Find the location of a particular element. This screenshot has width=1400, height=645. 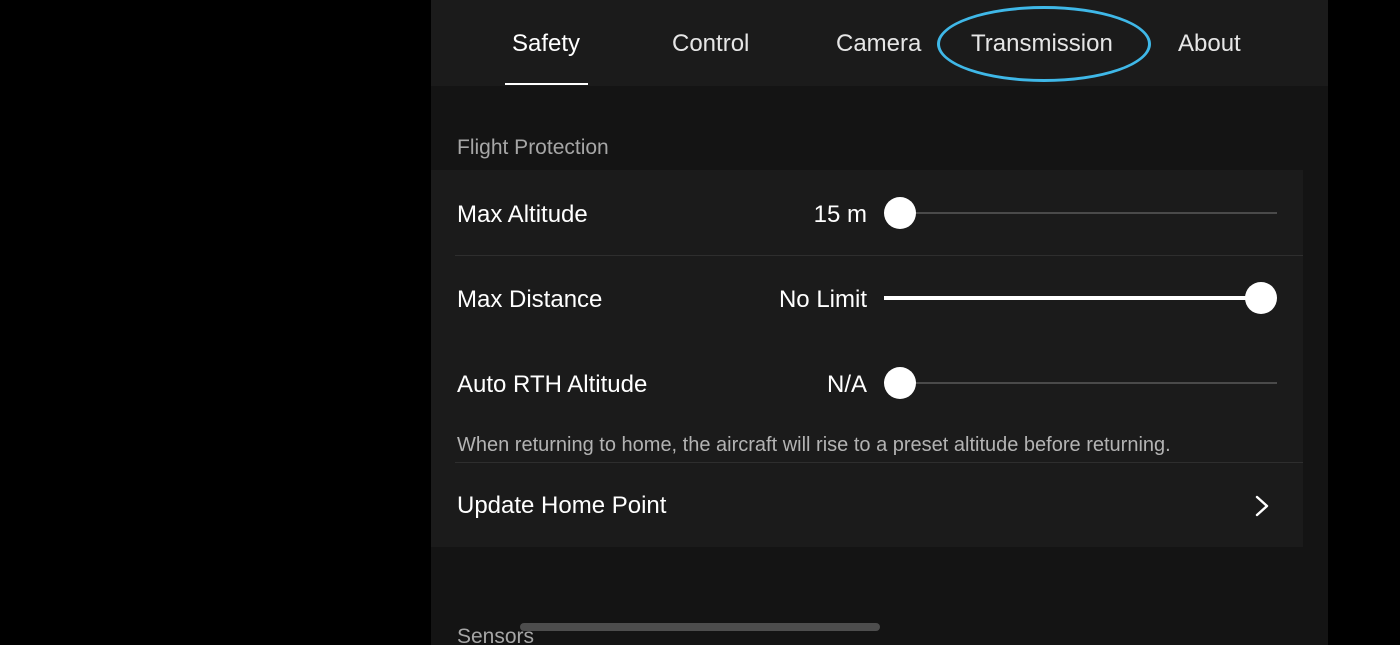

slider-fill is located at coordinates (1072, 298).